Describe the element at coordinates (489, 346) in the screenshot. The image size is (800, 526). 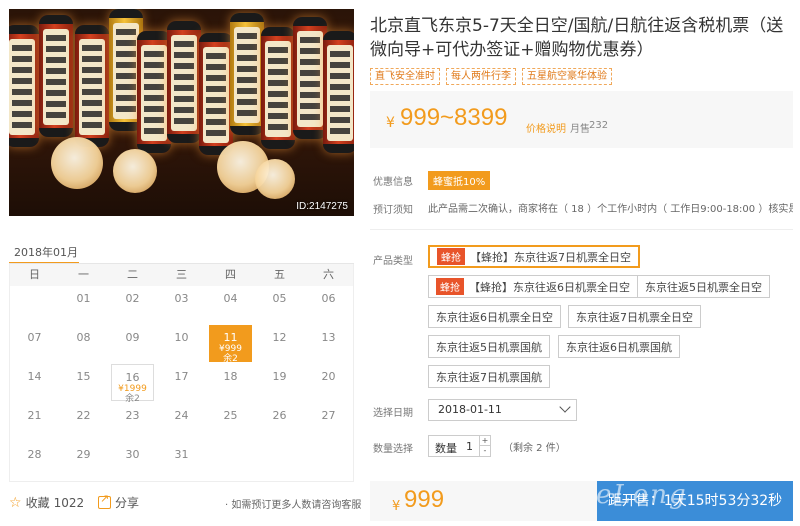
I see `product-option: 东京往返5日机票国航` at that location.